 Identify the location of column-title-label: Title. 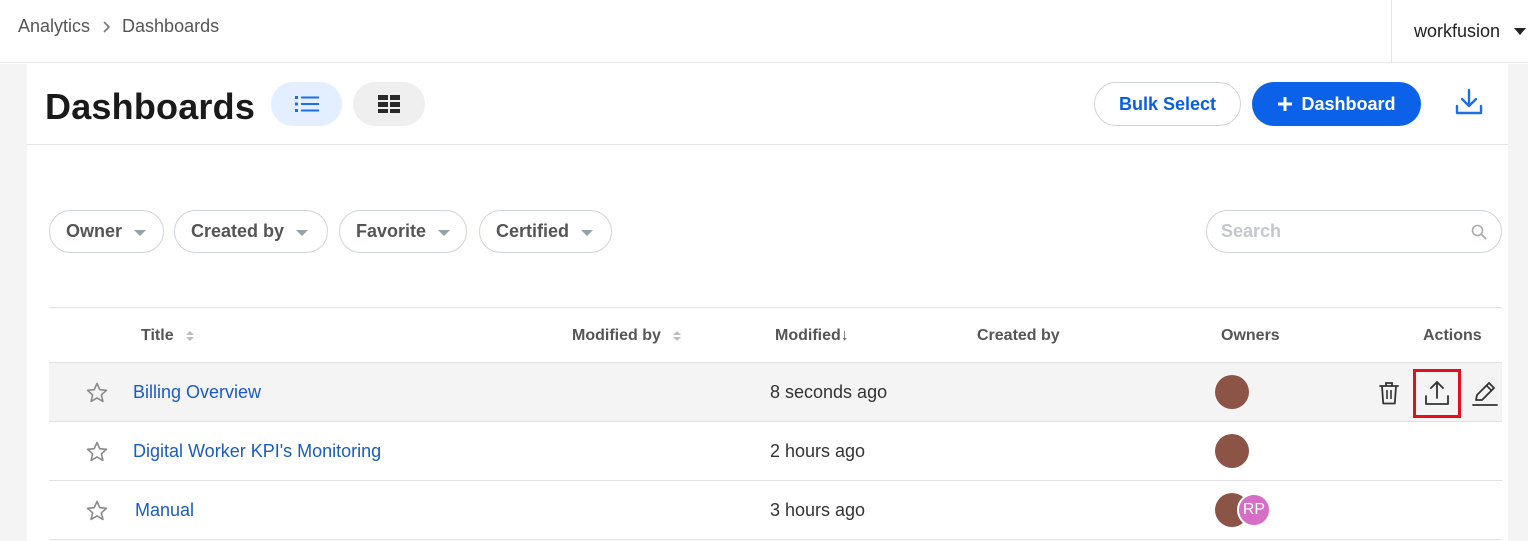
(157, 335).